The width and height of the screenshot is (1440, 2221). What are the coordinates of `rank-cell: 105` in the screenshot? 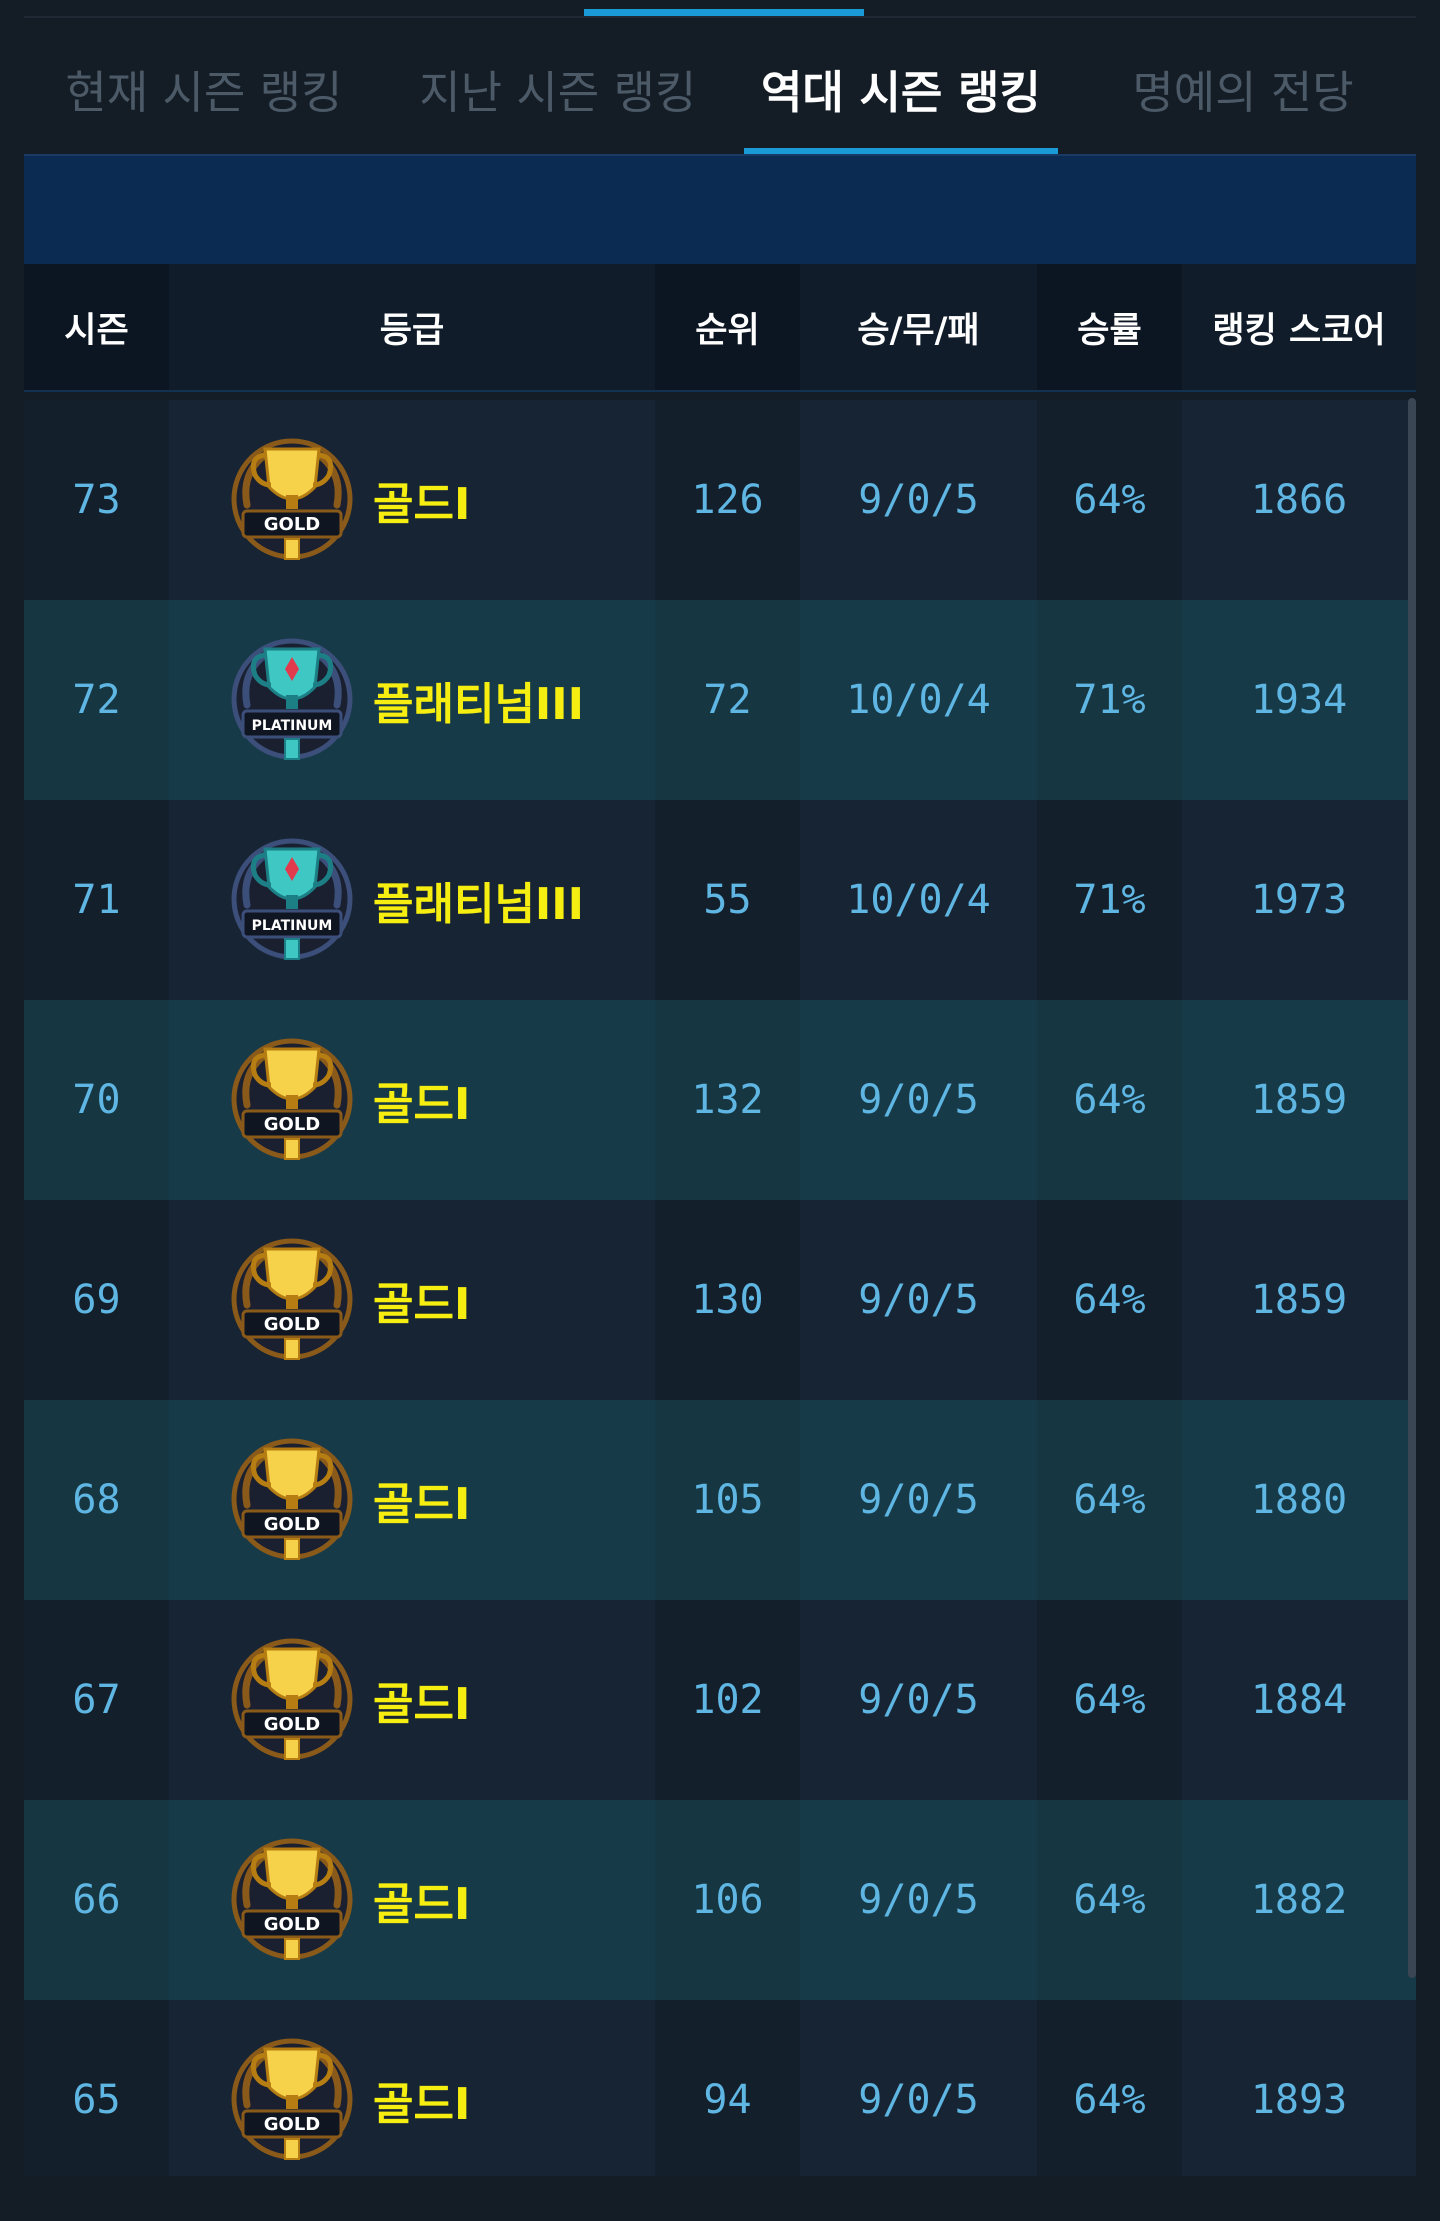 It's located at (727, 1500).